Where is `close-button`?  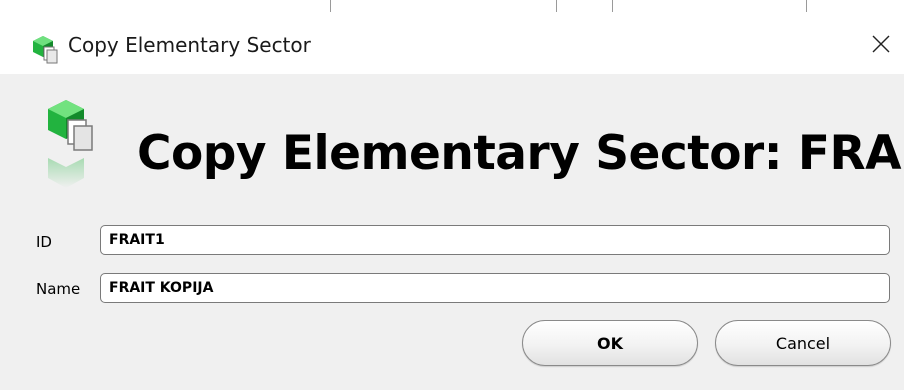 close-button is located at coordinates (881, 44).